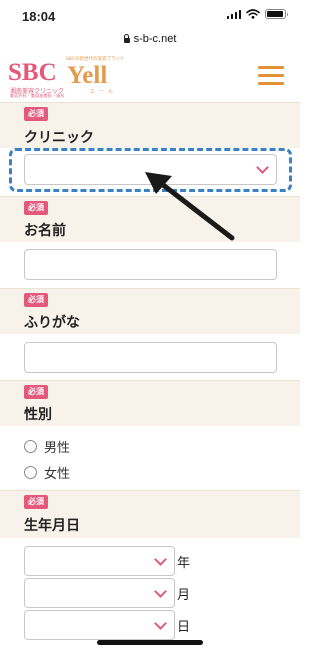  What do you see at coordinates (184, 595) in the screenshot?
I see `month-unit-label: 月` at bounding box center [184, 595].